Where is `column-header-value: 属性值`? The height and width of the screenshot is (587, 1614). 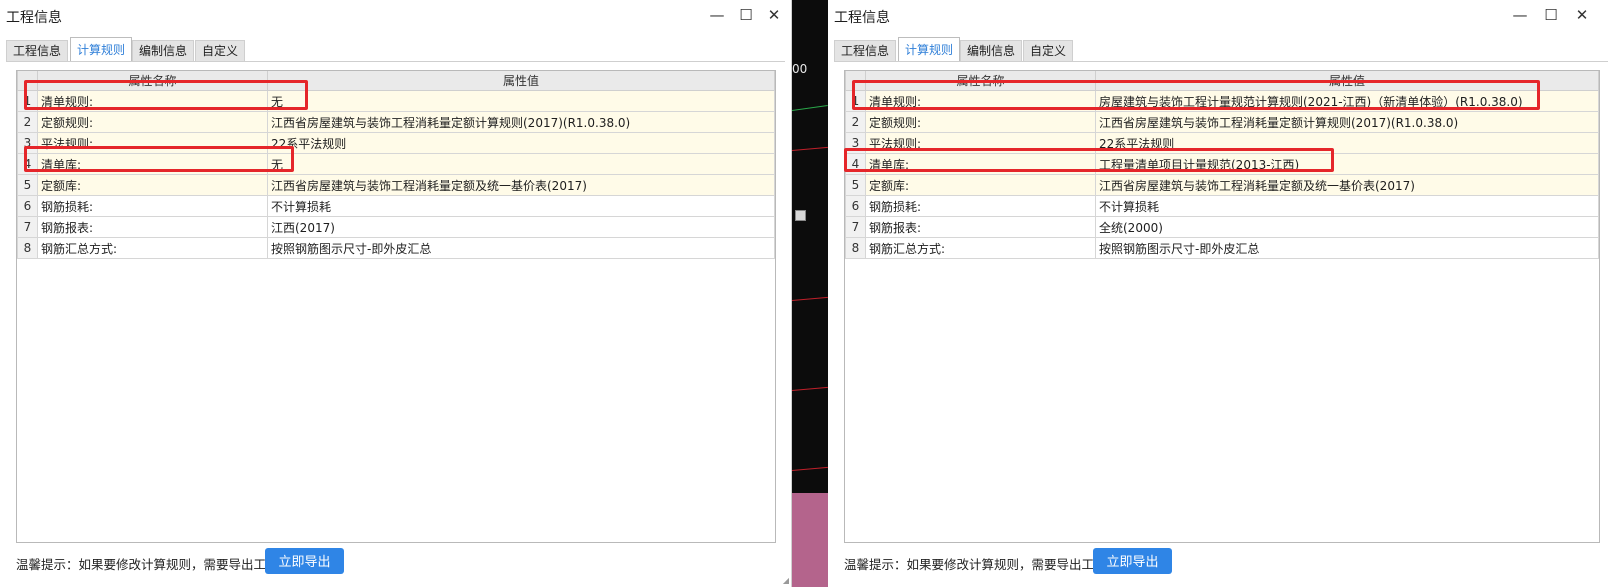 column-header-value: 属性值 is located at coordinates (521, 81).